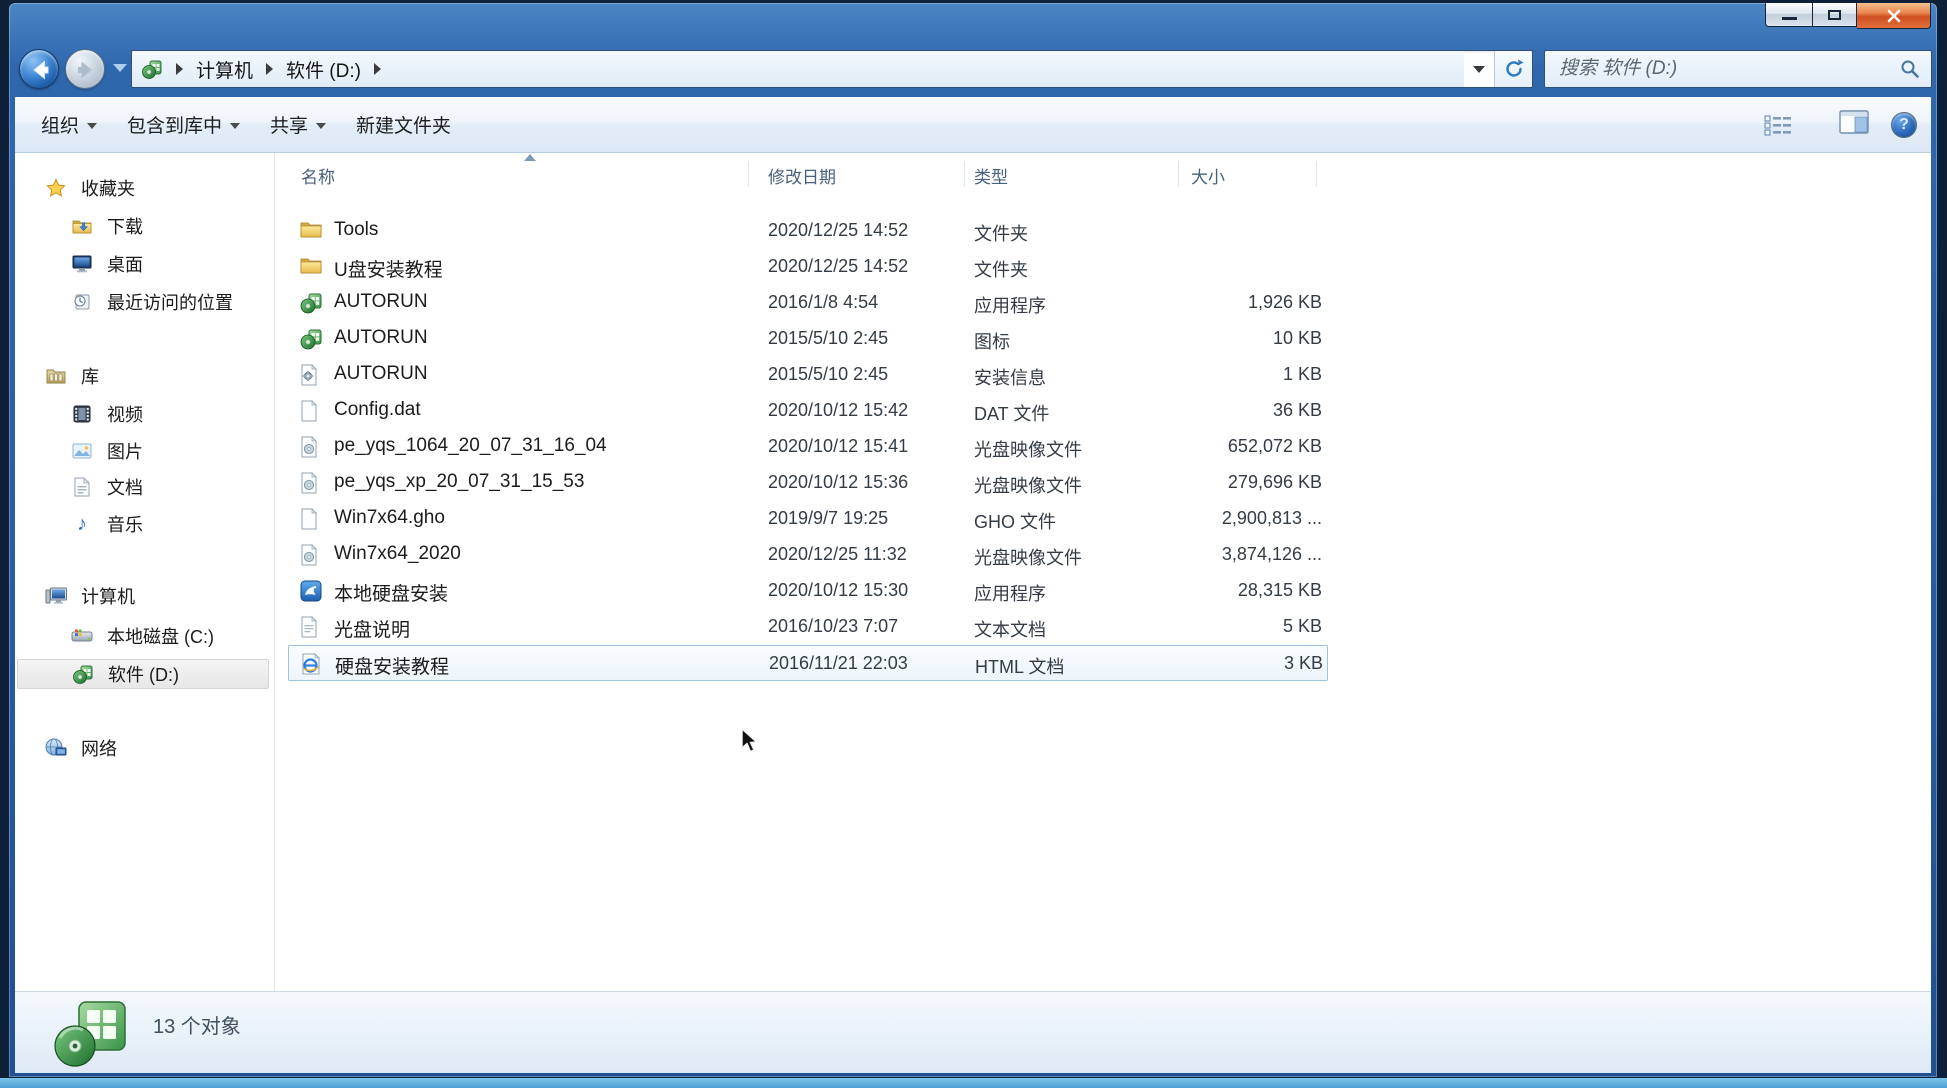 Image resolution: width=1947 pixels, height=1088 pixels. What do you see at coordinates (403, 124) in the screenshot?
I see `new-folder-button: 新建文件夹` at bounding box center [403, 124].